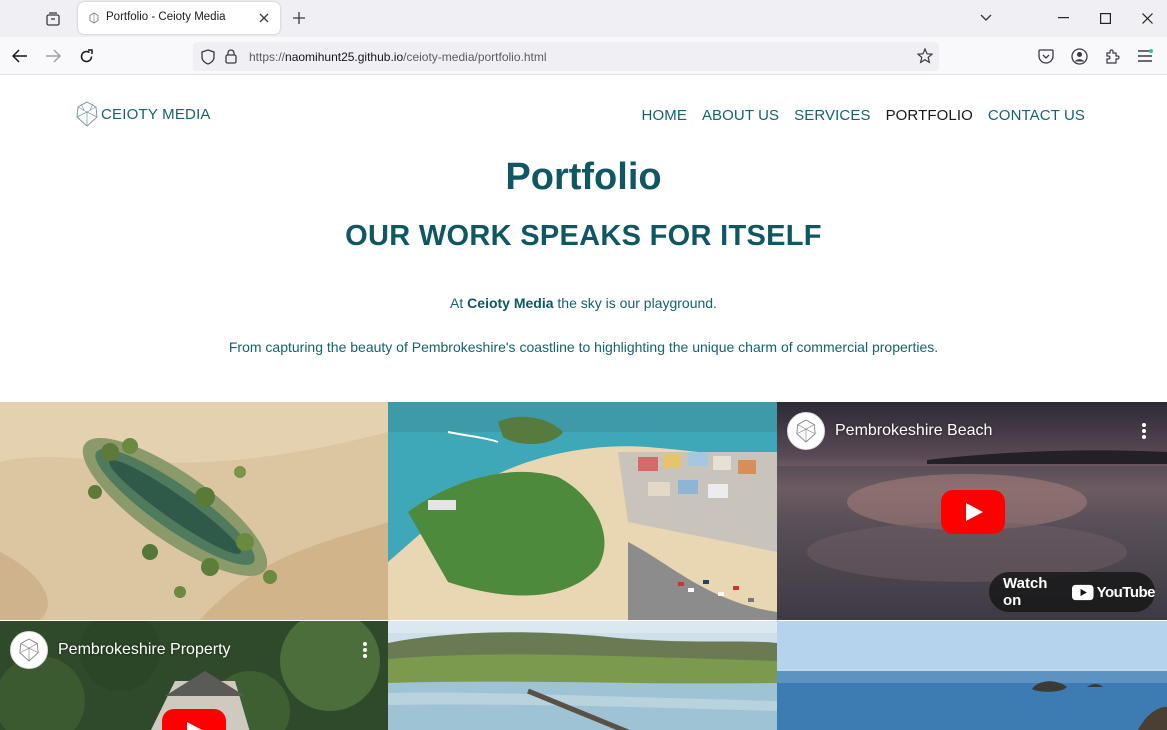 The width and height of the screenshot is (1167, 730). What do you see at coordinates (832, 115) in the screenshot?
I see `nav-services: SERVICES` at bounding box center [832, 115].